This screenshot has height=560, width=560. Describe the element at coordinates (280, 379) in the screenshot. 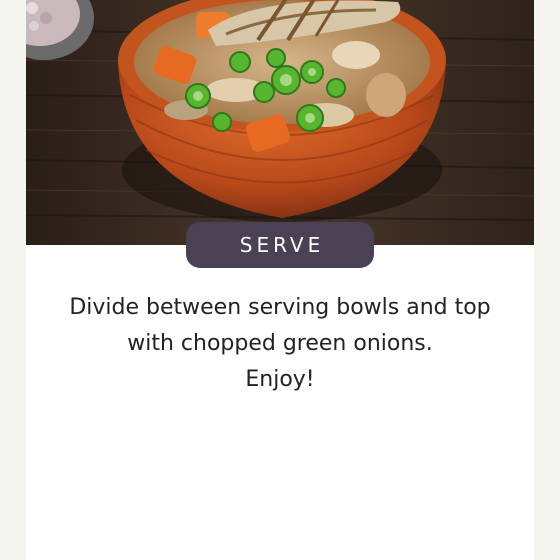

I see `instruction-line: Enjoy!` at that location.